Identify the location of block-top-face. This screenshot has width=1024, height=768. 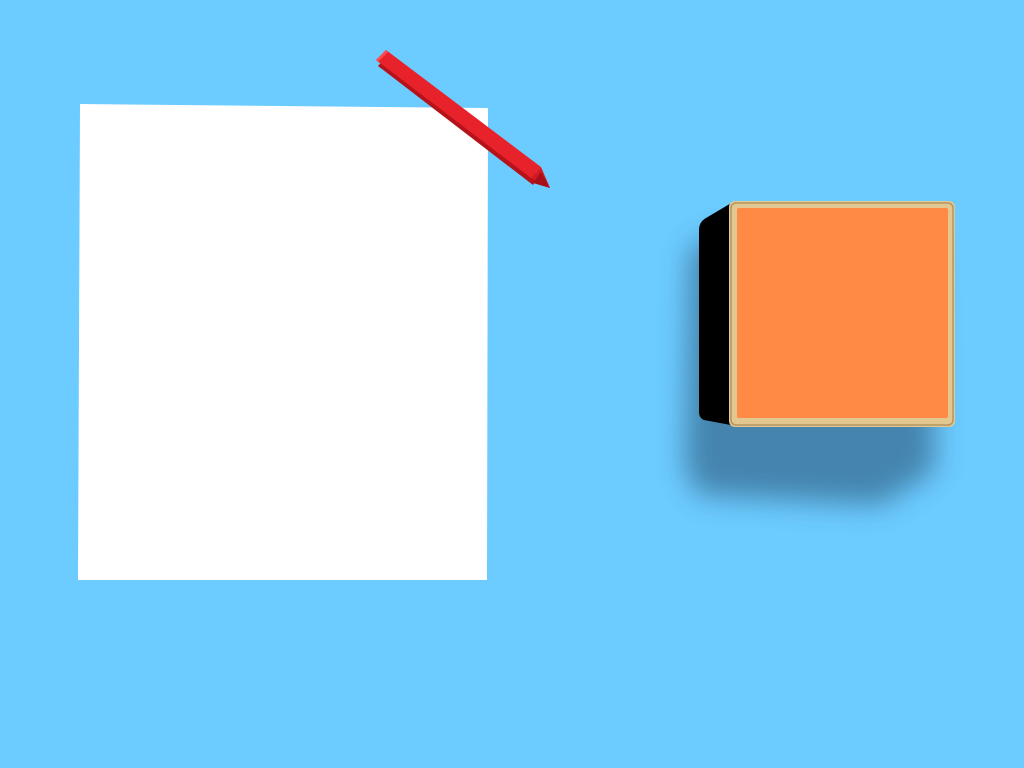
(842, 313).